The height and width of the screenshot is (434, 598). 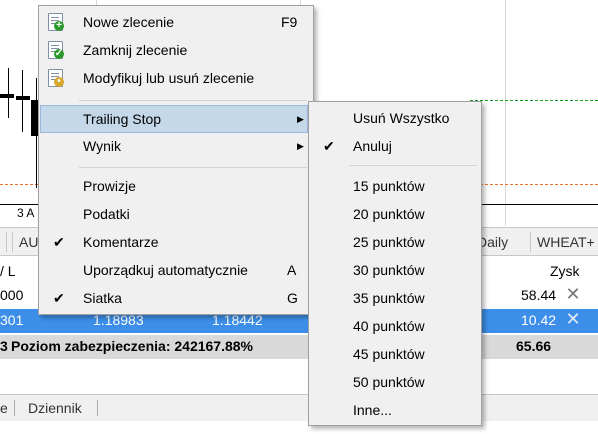 I want to click on order-profit: 10.42, so click(x=539, y=320).